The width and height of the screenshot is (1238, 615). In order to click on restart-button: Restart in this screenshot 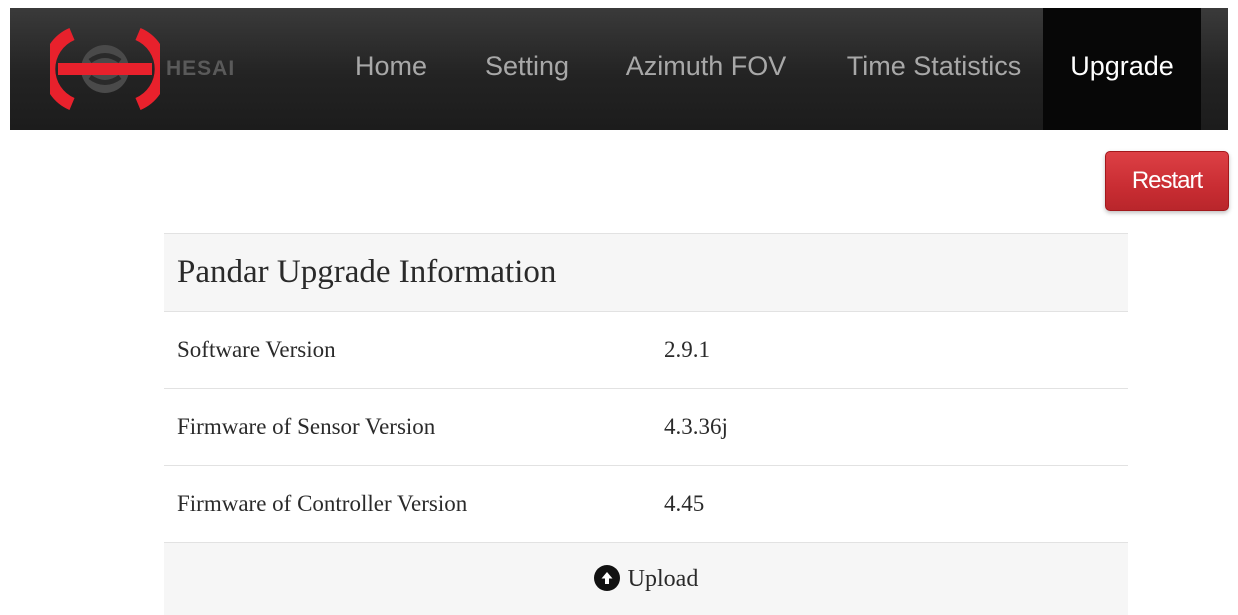, I will do `click(1167, 181)`.